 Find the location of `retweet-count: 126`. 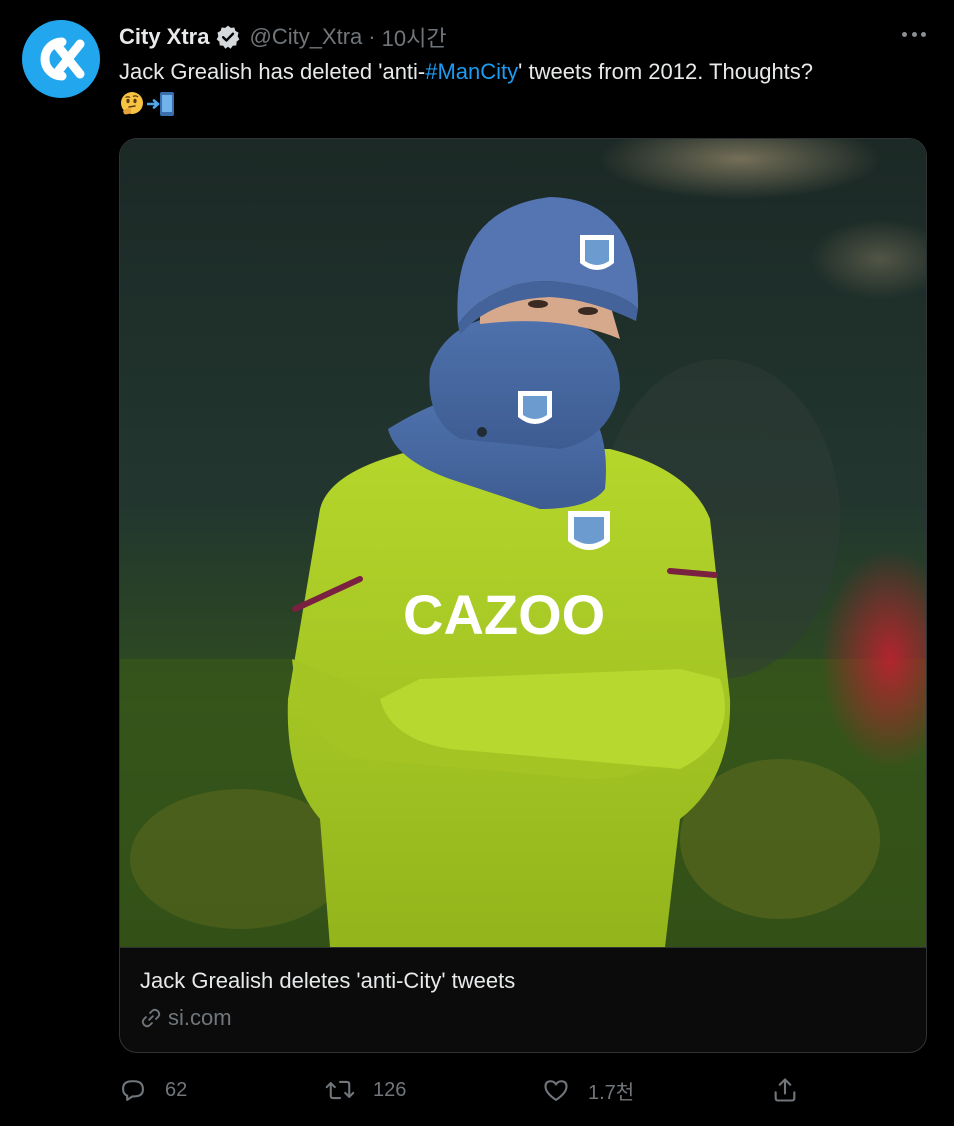

retweet-count: 126 is located at coordinates (390, 1089).